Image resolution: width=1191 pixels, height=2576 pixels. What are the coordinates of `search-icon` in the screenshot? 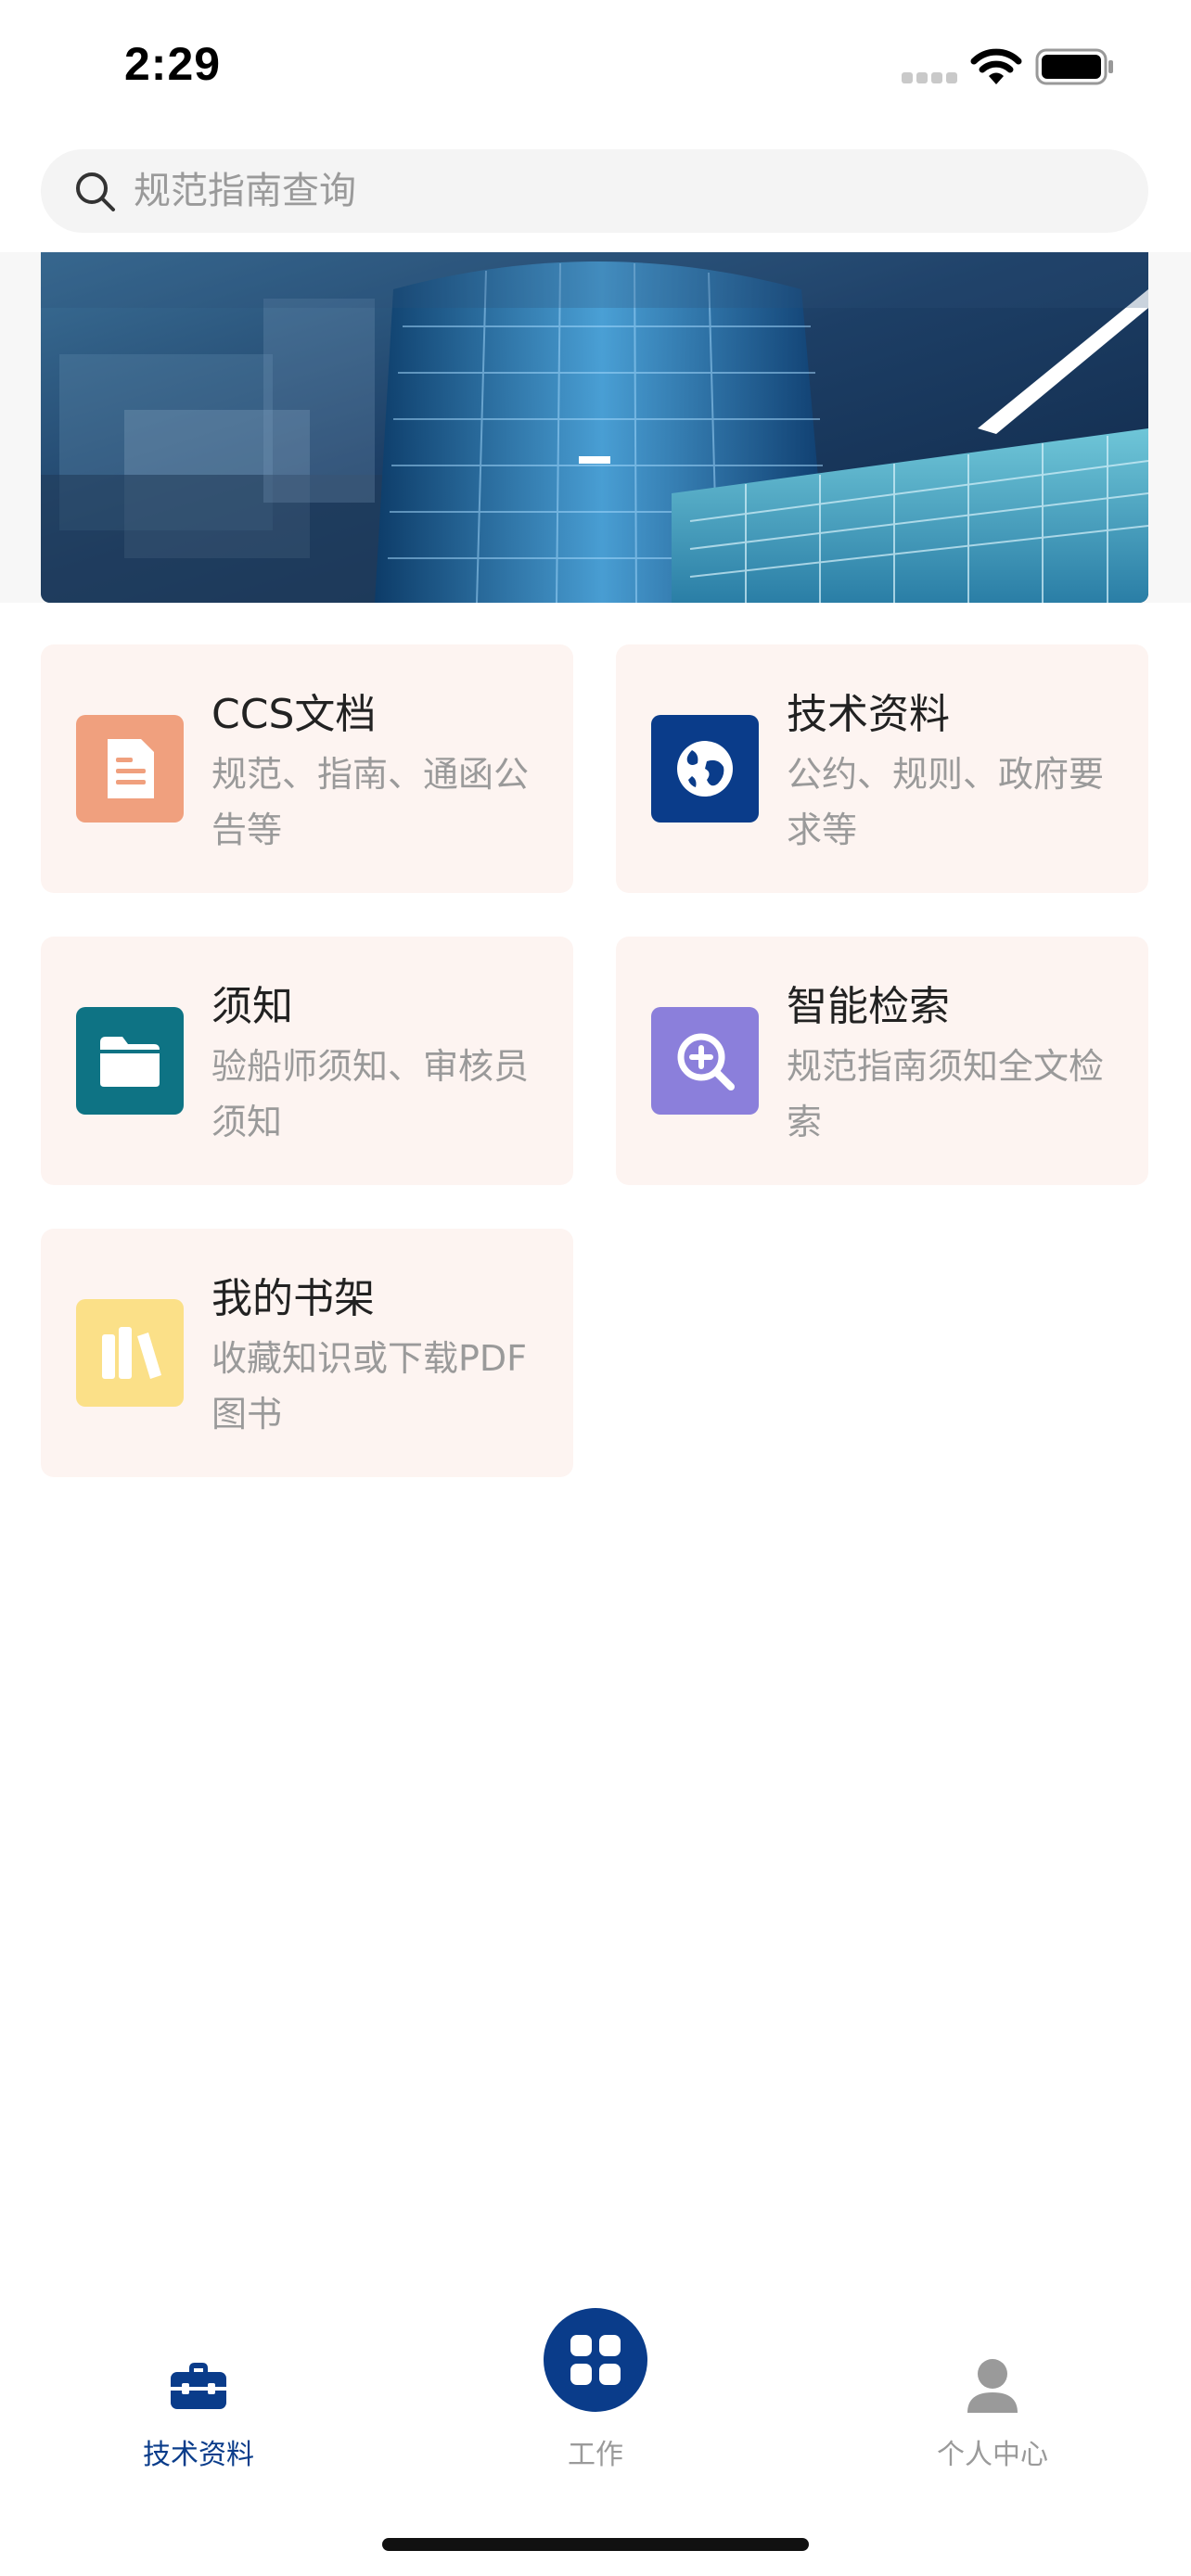 It's located at (95, 191).